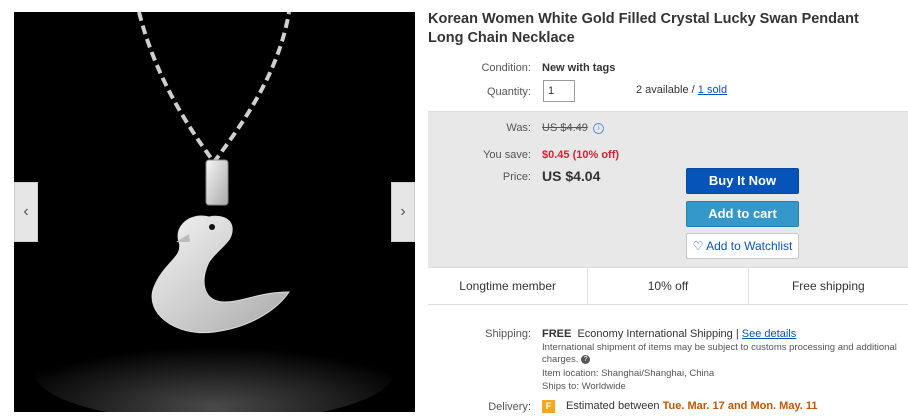 This screenshot has width=908, height=416. Describe the element at coordinates (508, 334) in the screenshot. I see `shipping-label: Shipping:` at that location.